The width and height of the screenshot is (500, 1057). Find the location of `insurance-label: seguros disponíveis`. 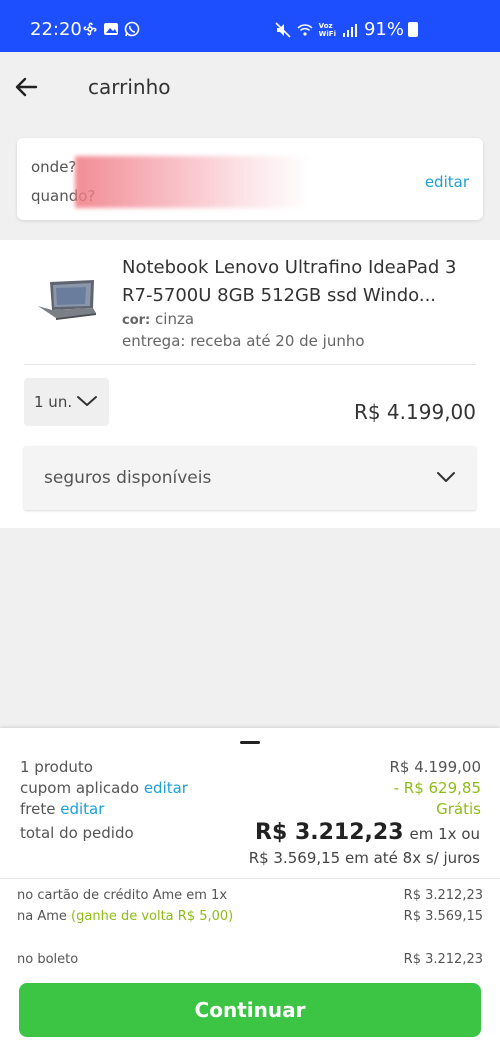

insurance-label: seguros disponíveis is located at coordinates (128, 478).